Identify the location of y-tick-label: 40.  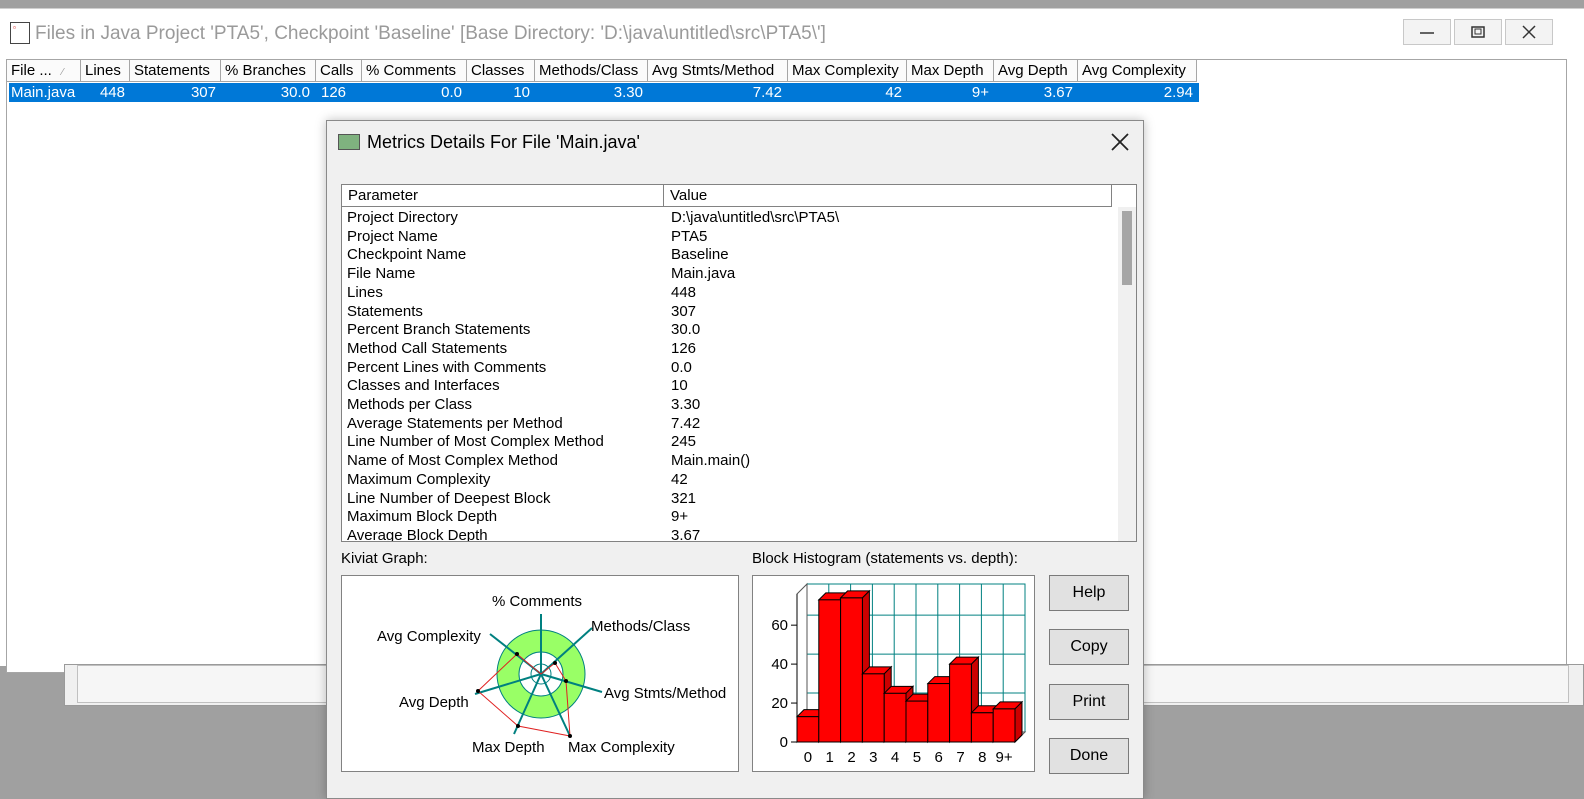
(779, 664).